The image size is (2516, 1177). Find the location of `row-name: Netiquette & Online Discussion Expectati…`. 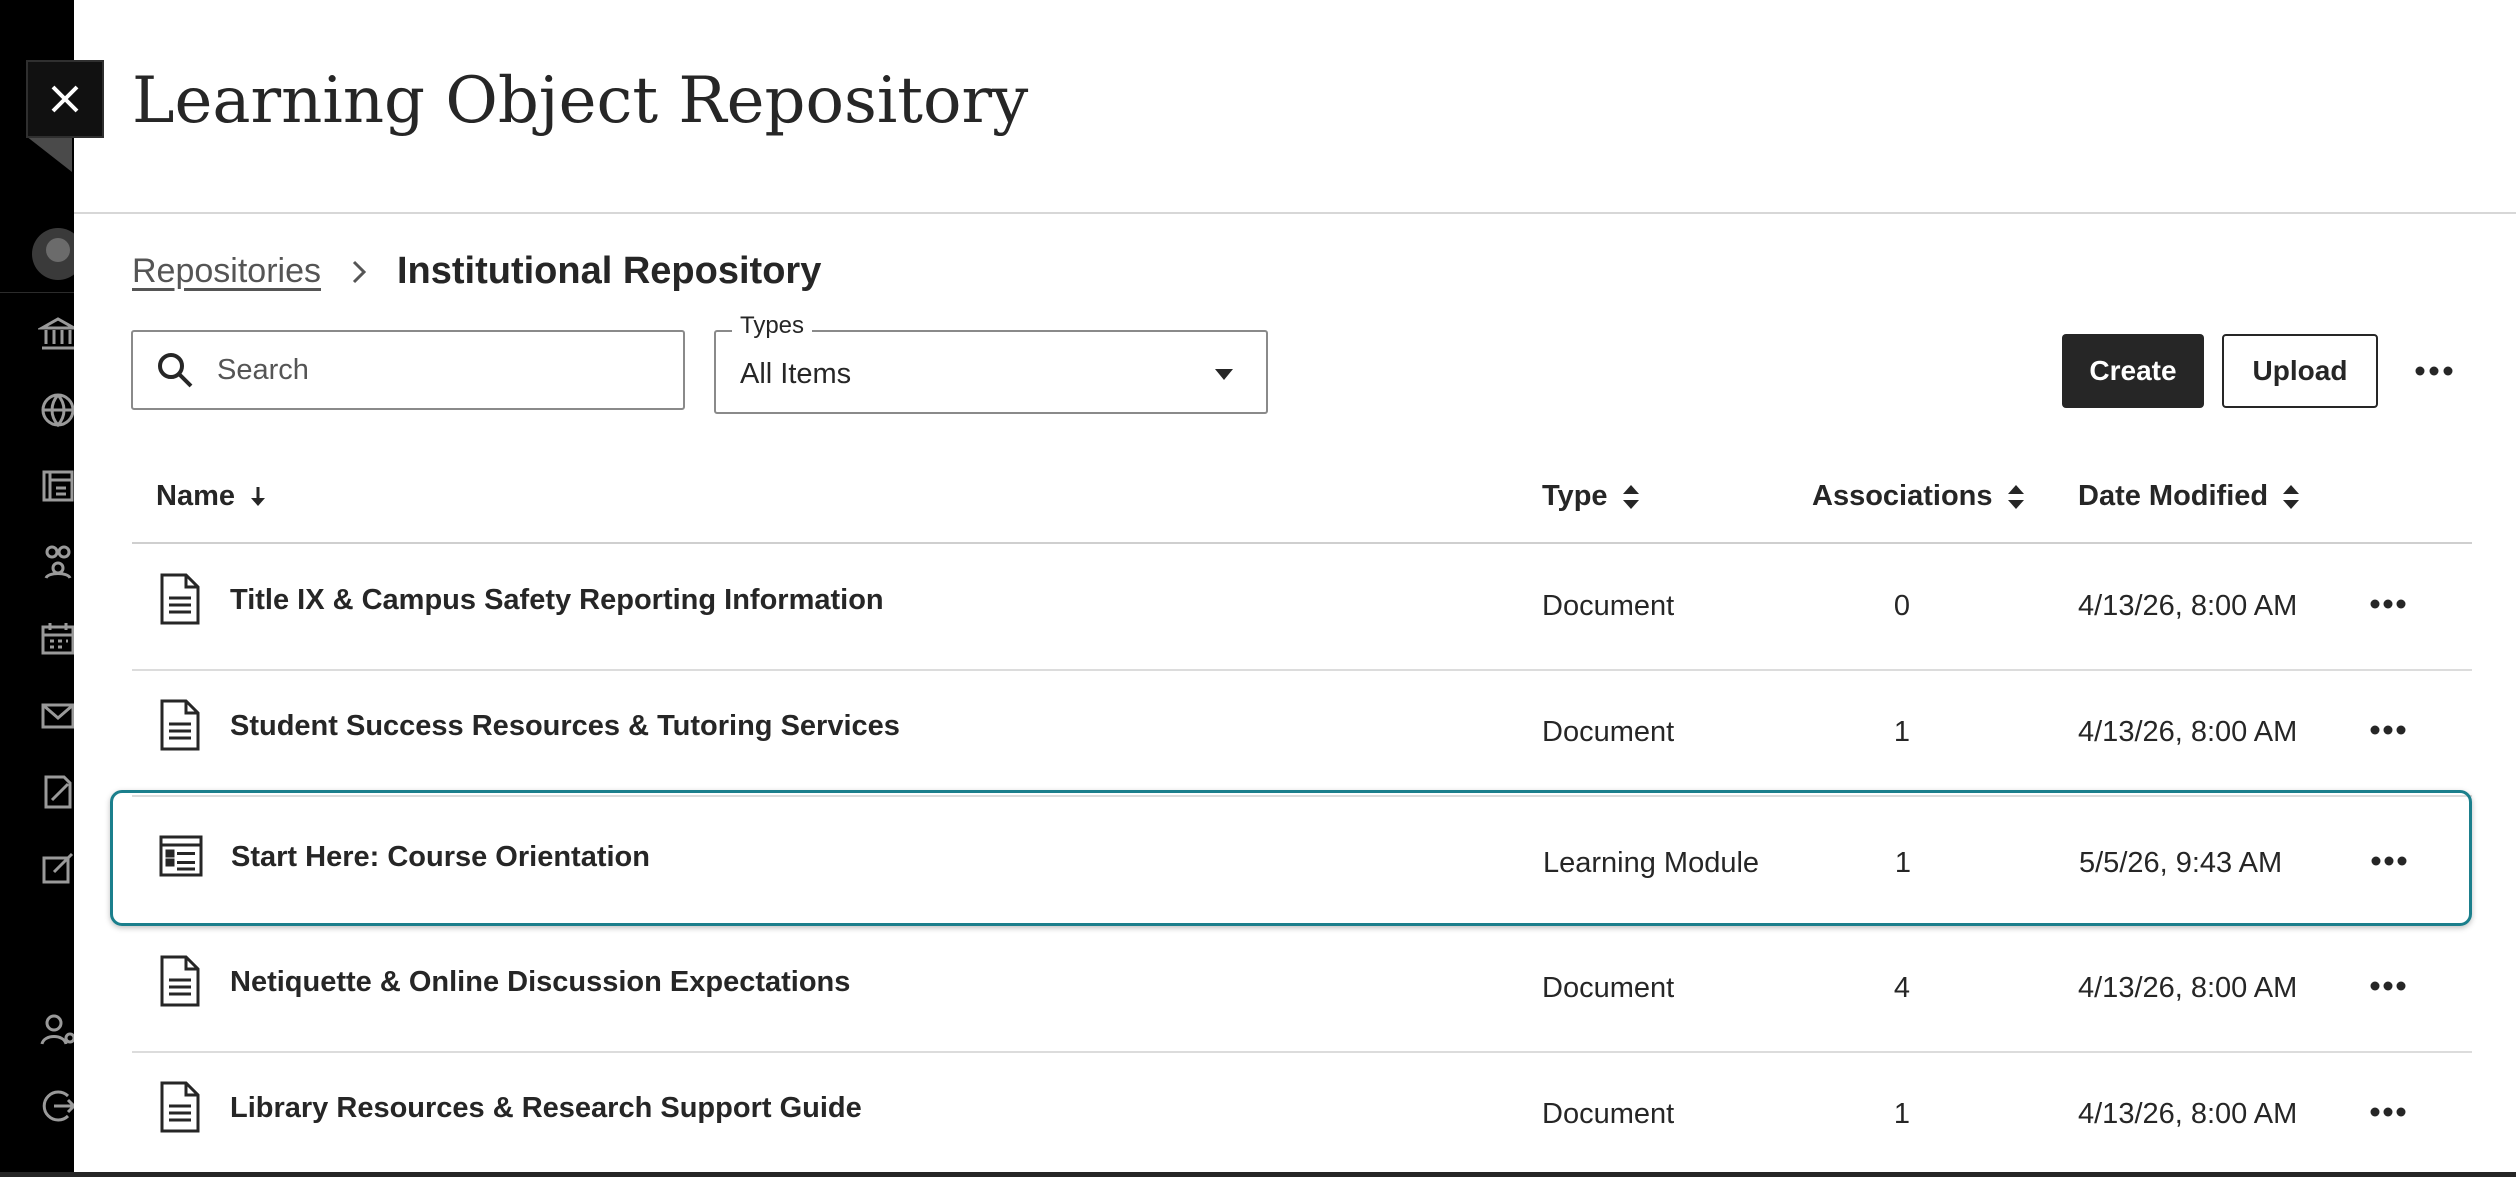

row-name: Netiquette & Online Discussion Expectati… is located at coordinates (540, 982).